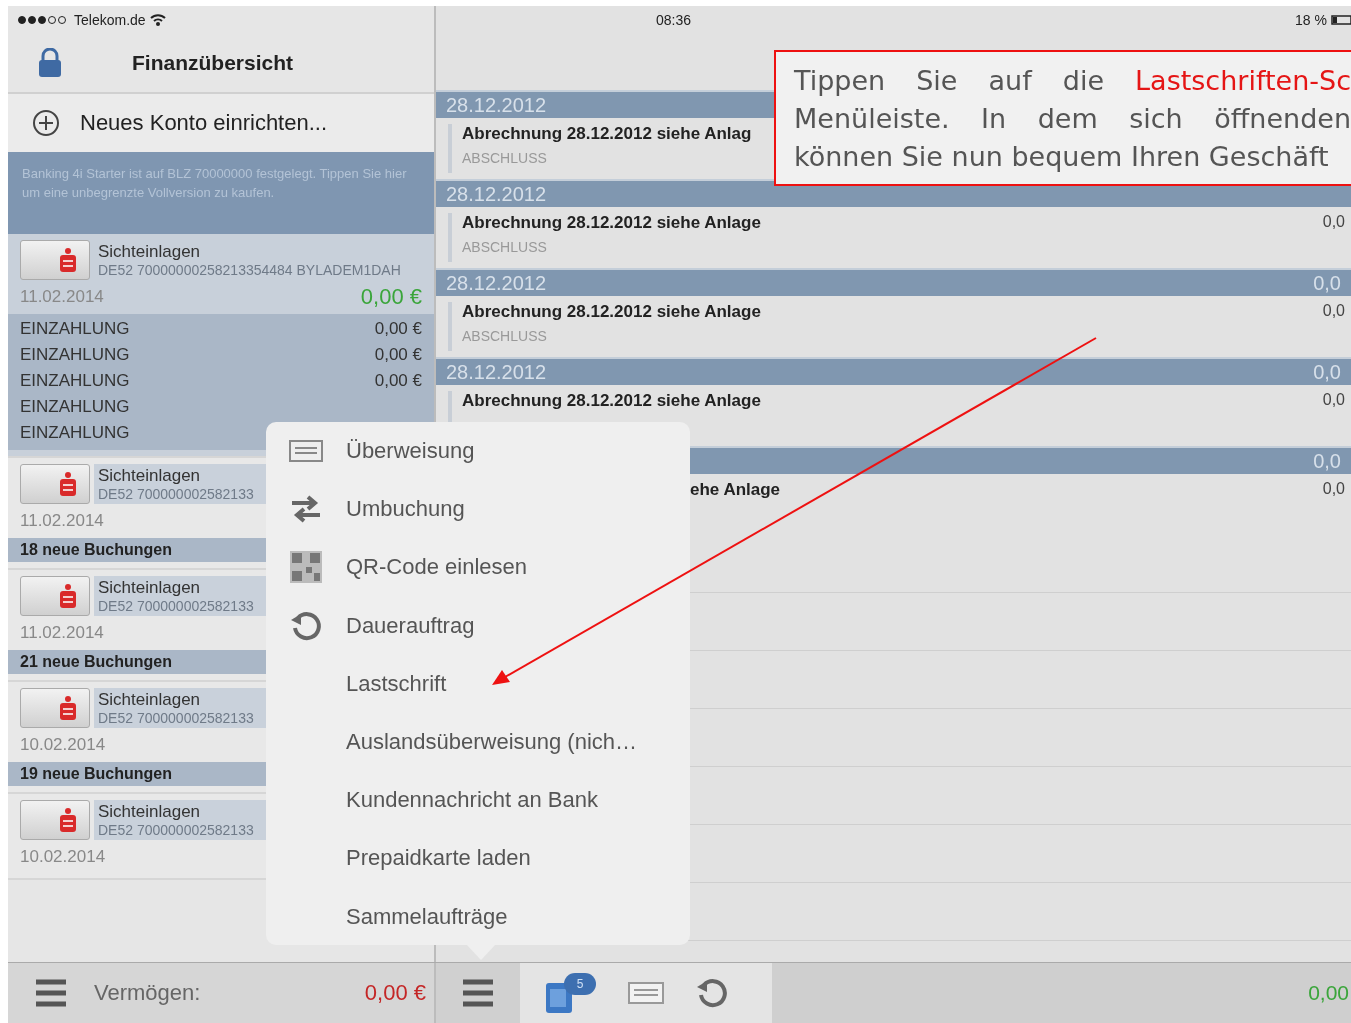 Image resolution: width=1351 pixels, height=1023 pixels. Describe the element at coordinates (148, 993) in the screenshot. I see `assets-label: Vermögen:` at that location.